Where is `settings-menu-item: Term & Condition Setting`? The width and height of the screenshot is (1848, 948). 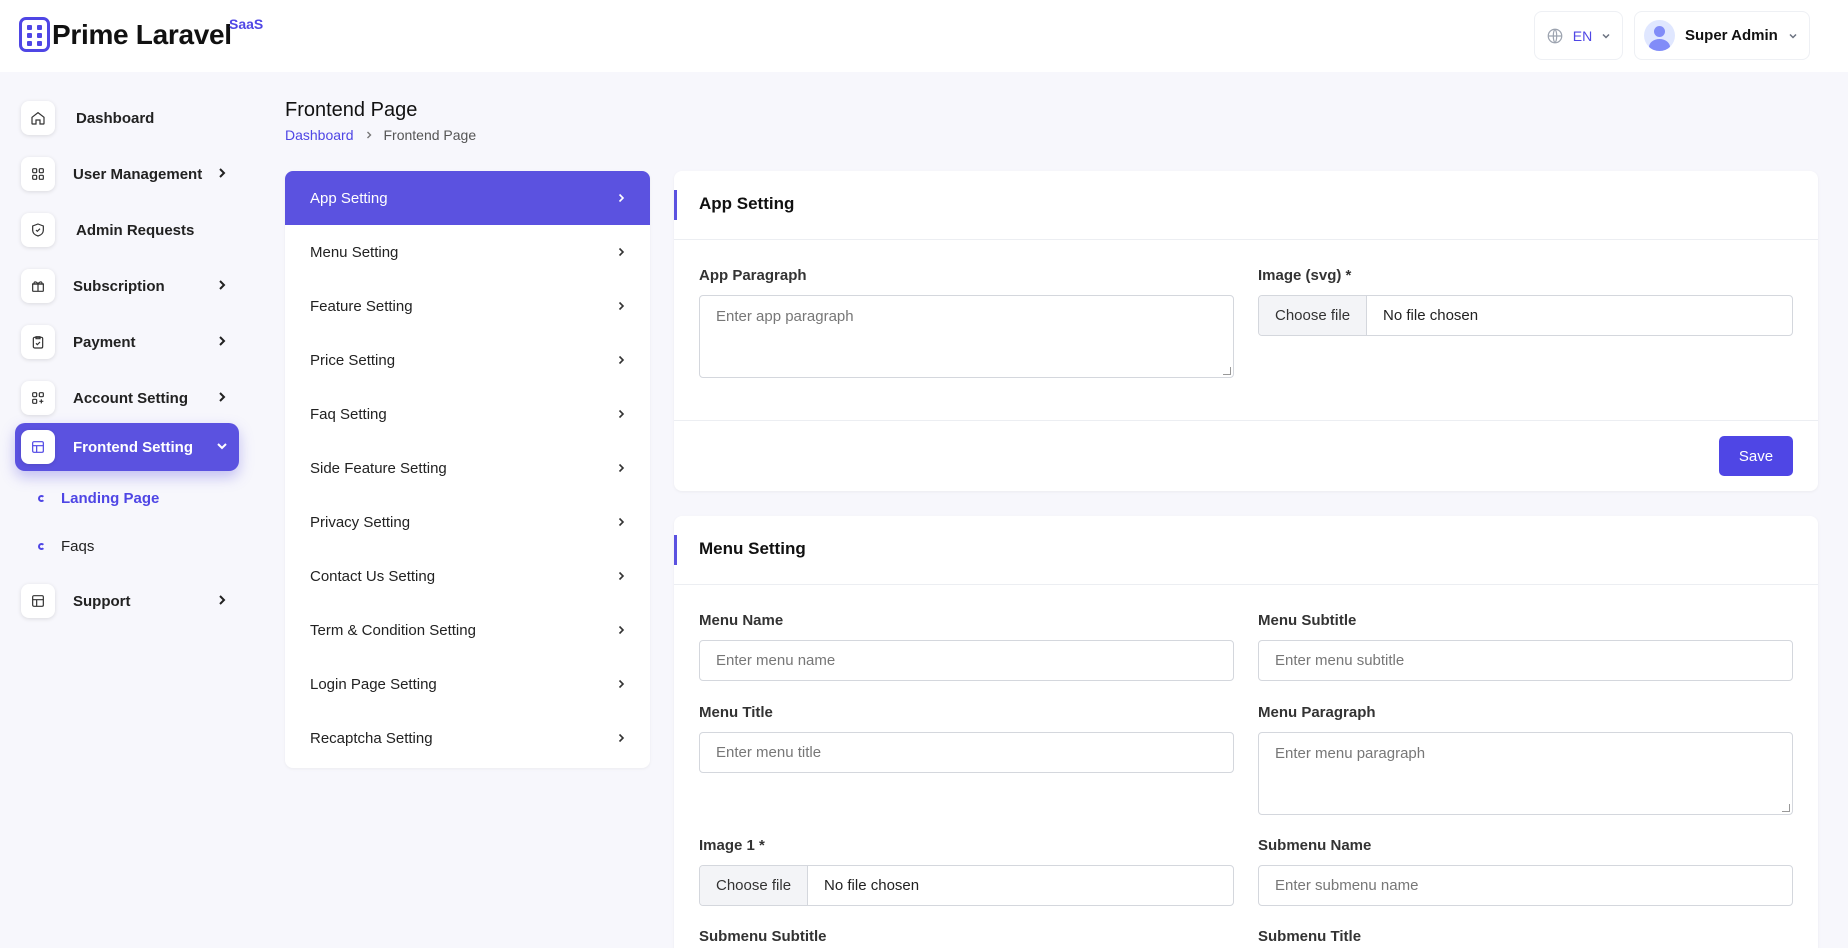
settings-menu-item: Term & Condition Setting is located at coordinates (467, 630).